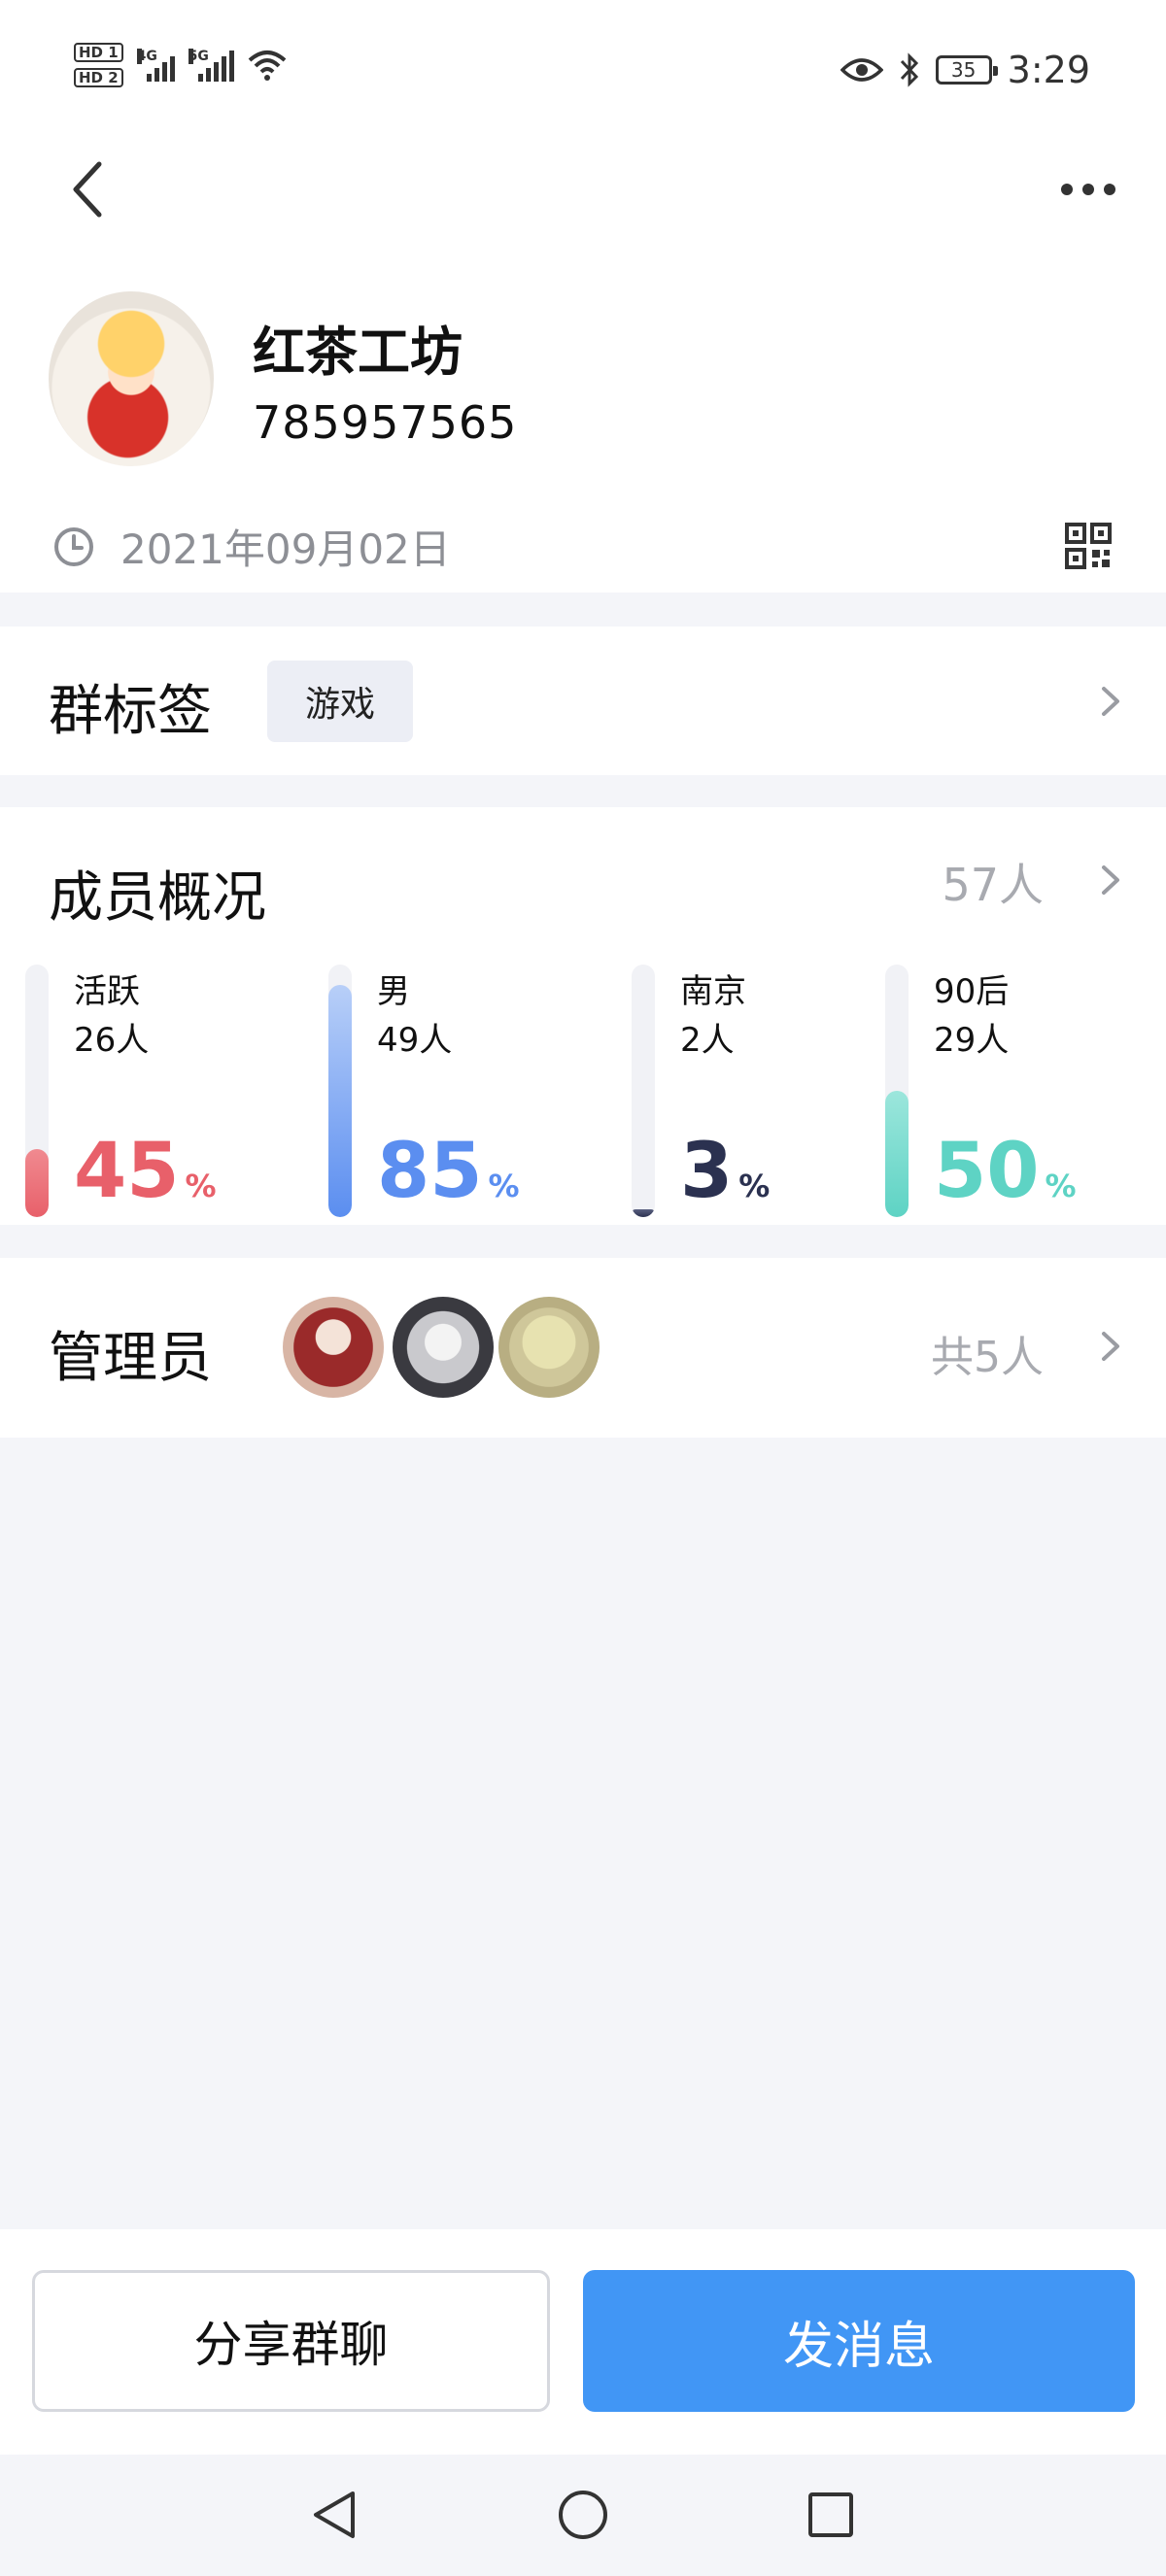  What do you see at coordinates (131, 378) in the screenshot?
I see `group-avatar` at bounding box center [131, 378].